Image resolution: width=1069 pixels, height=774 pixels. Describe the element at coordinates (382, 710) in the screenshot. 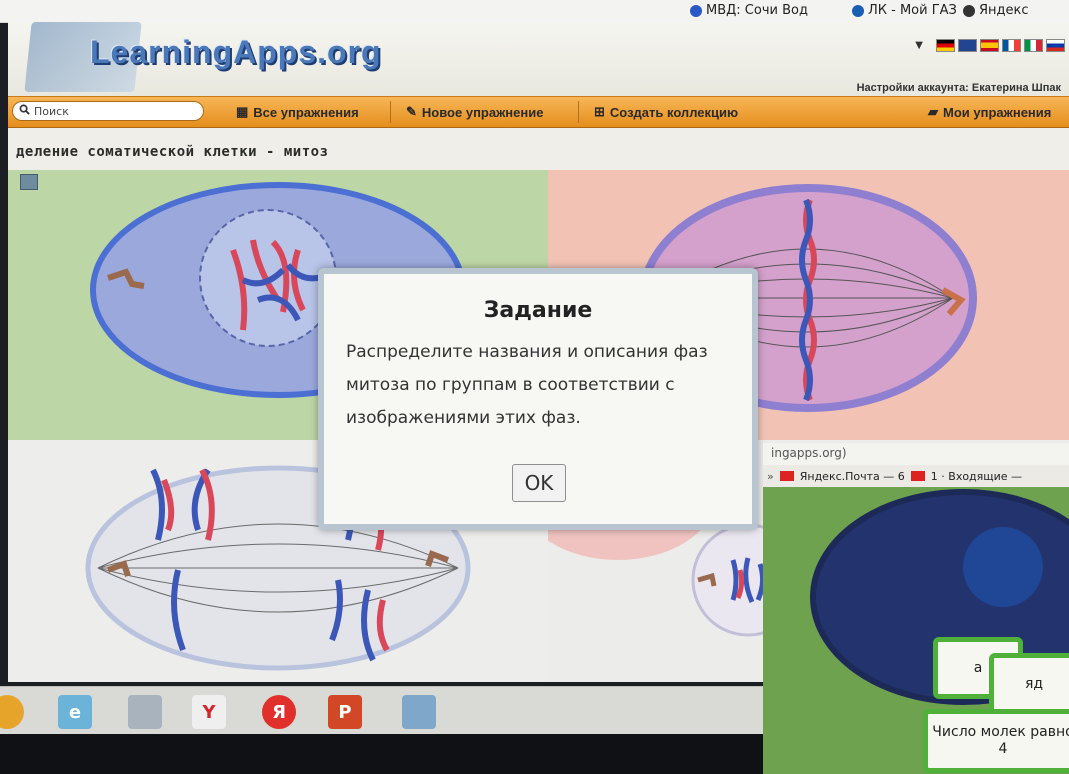

I see `windows-taskbar: e Y Я P` at that location.